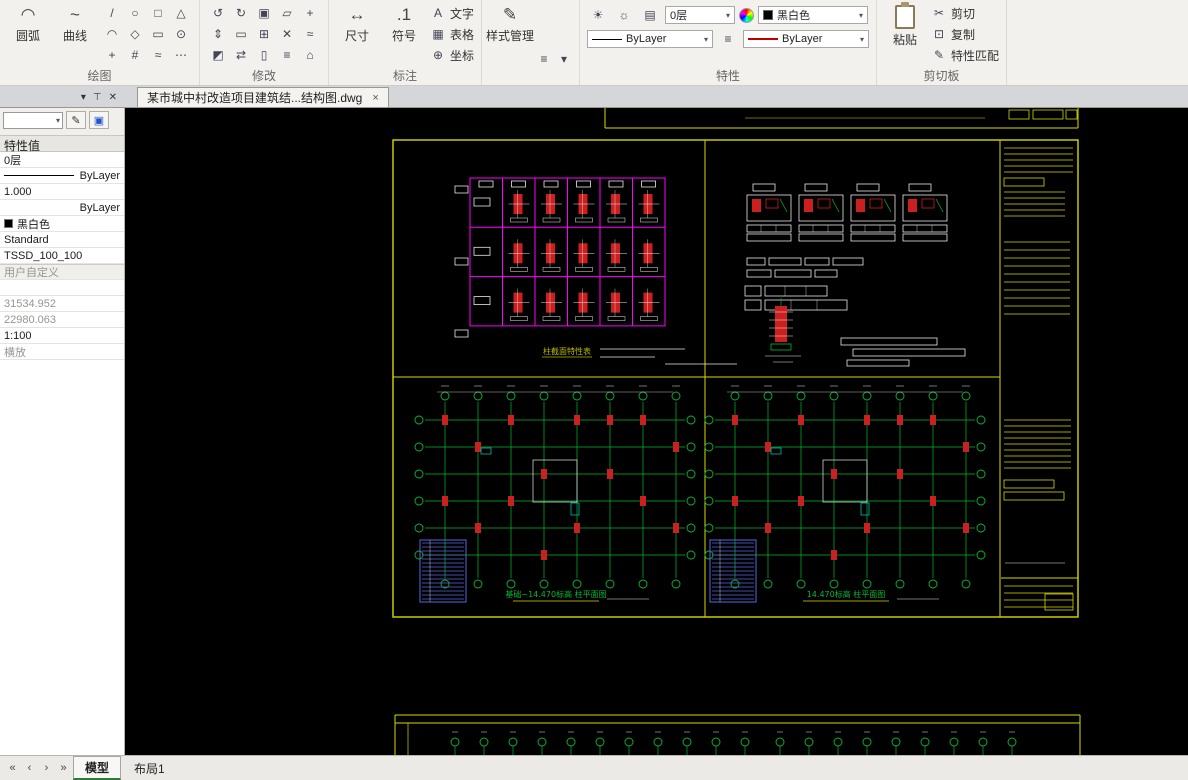  Describe the element at coordinates (700, 15) in the screenshot. I see `layer-select: 0层 ▾` at that location.